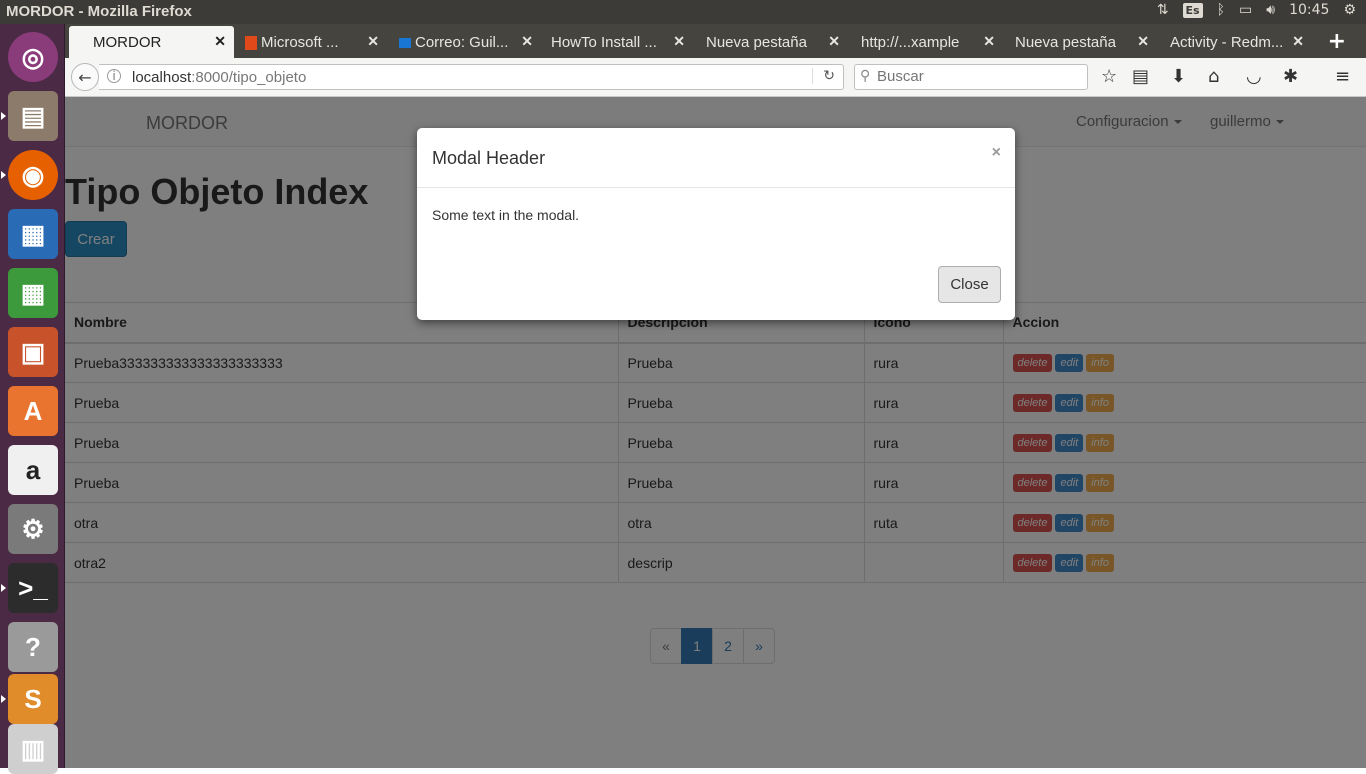  Describe the element at coordinates (471, 77) in the screenshot. I see `address-bar: i localhost:8000/tipo_objeto ↻` at that location.